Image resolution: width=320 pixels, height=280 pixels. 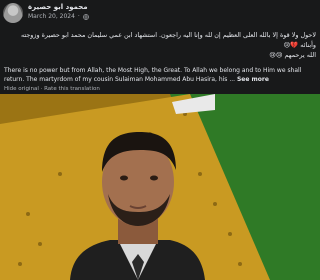 I want to click on post-header: محمود ابو حصيرة March 20, 2024 ·, so click(x=160, y=13).